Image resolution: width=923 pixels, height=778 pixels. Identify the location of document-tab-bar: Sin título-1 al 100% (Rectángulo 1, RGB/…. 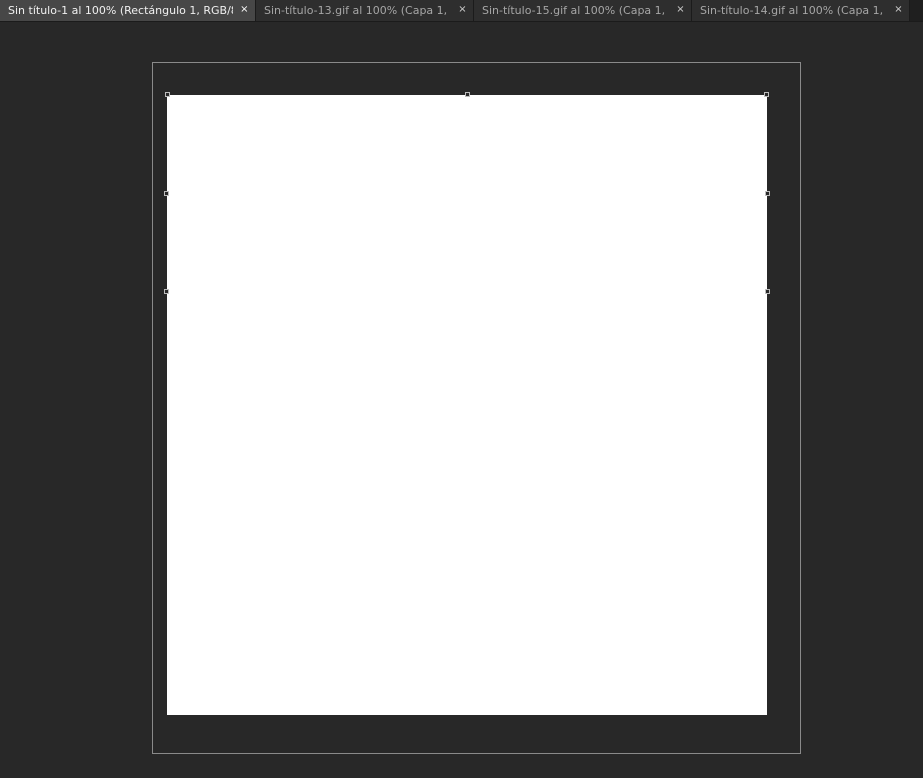
(461, 11).